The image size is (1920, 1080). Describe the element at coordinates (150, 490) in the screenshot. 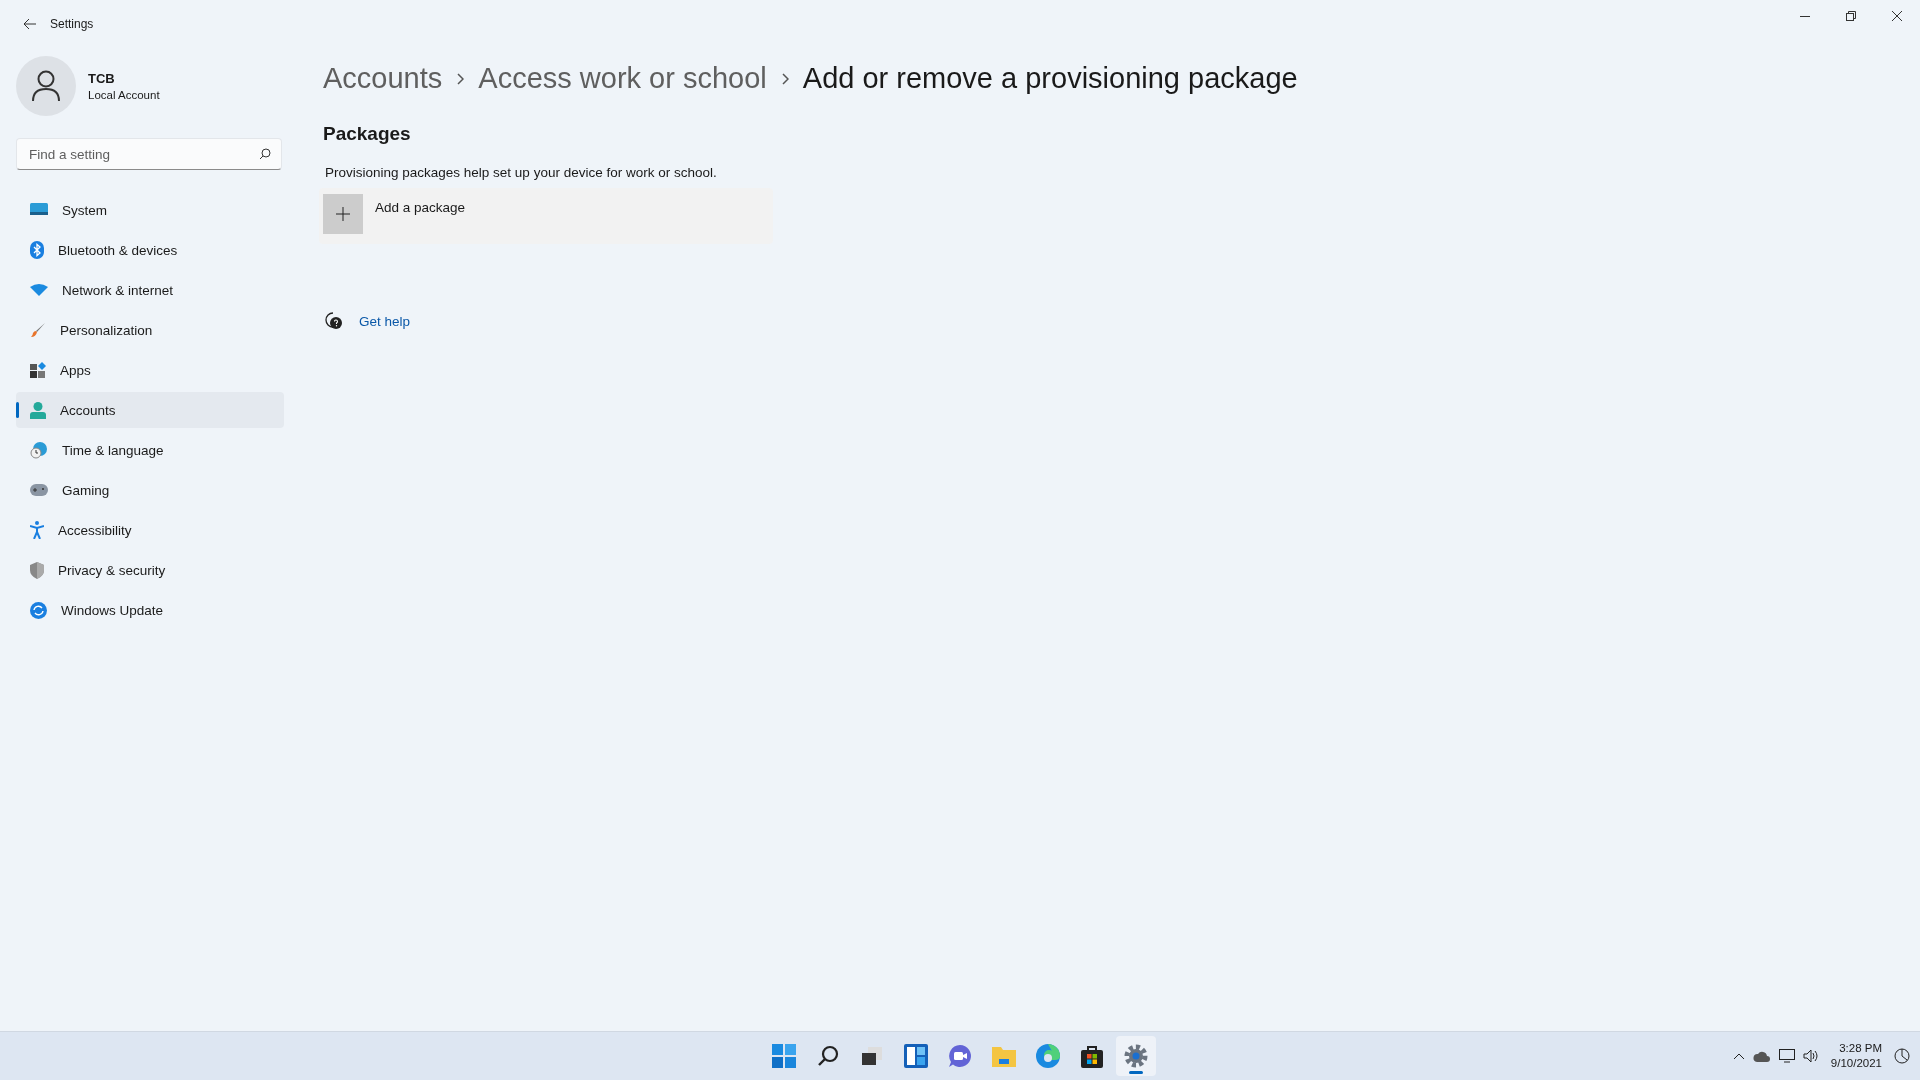

I see `sidebar-item: Gaming` at that location.